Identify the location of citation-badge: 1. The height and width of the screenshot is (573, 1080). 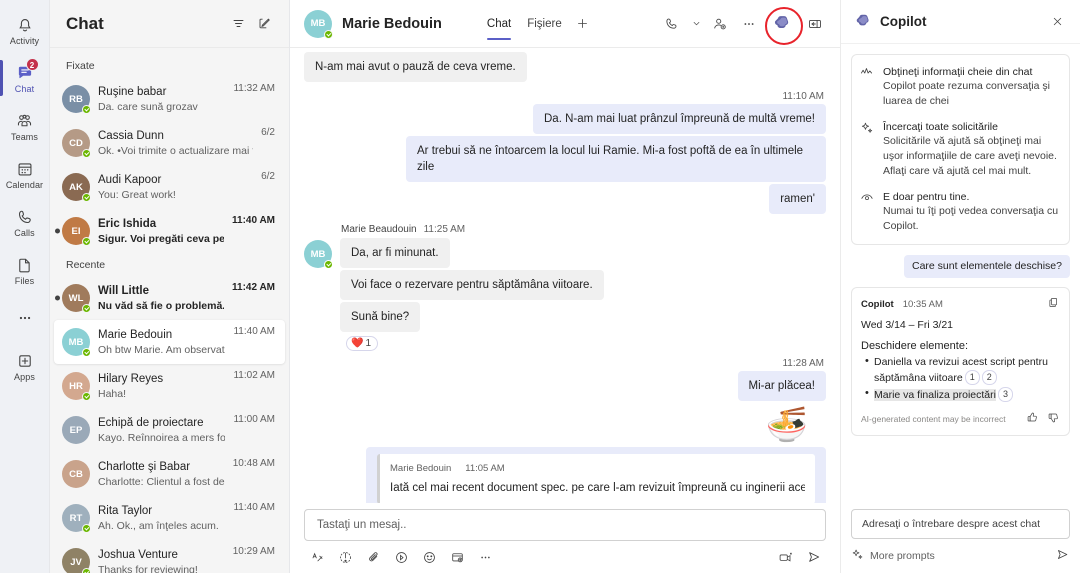
(972, 377).